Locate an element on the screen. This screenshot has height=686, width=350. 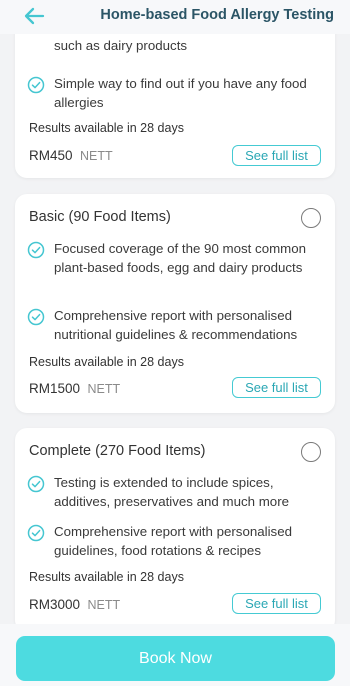
price: RM1500 NETT is located at coordinates (74, 389).